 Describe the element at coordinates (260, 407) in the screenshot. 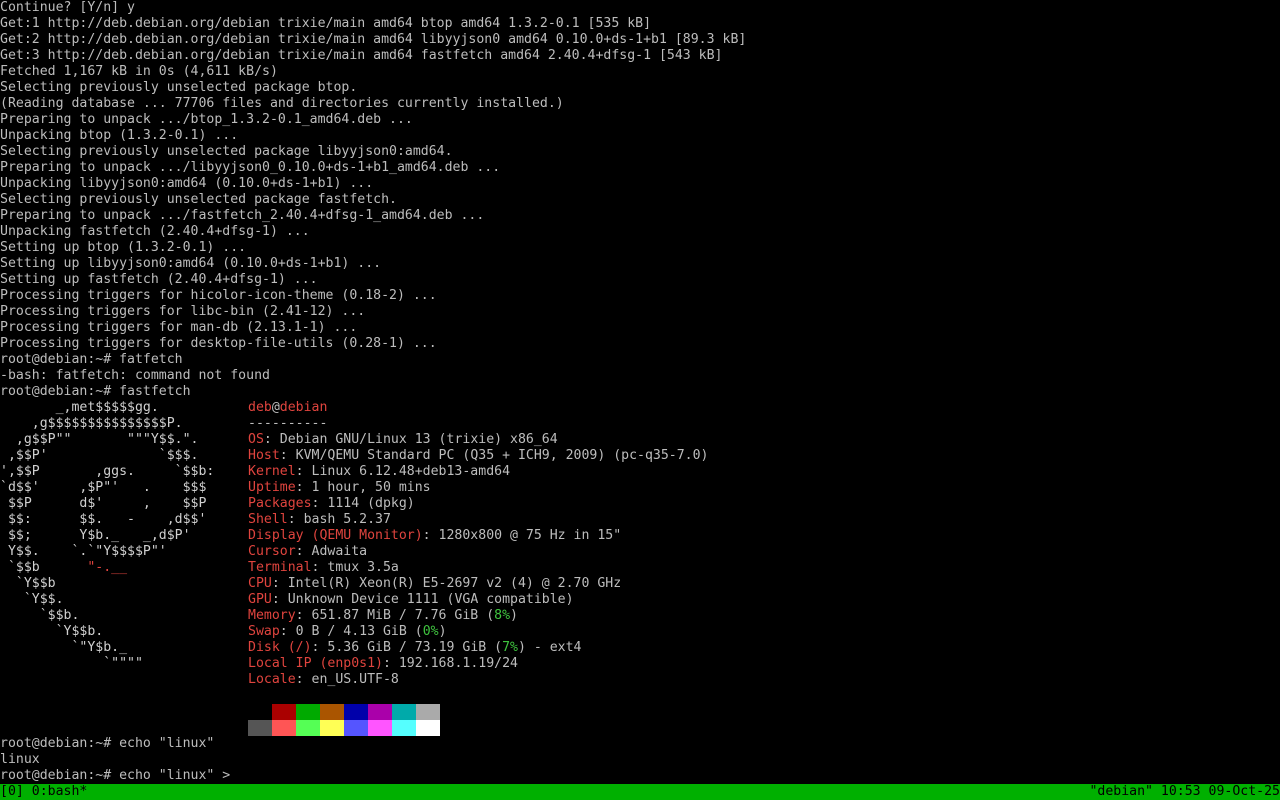

I see `title-user: deb` at that location.